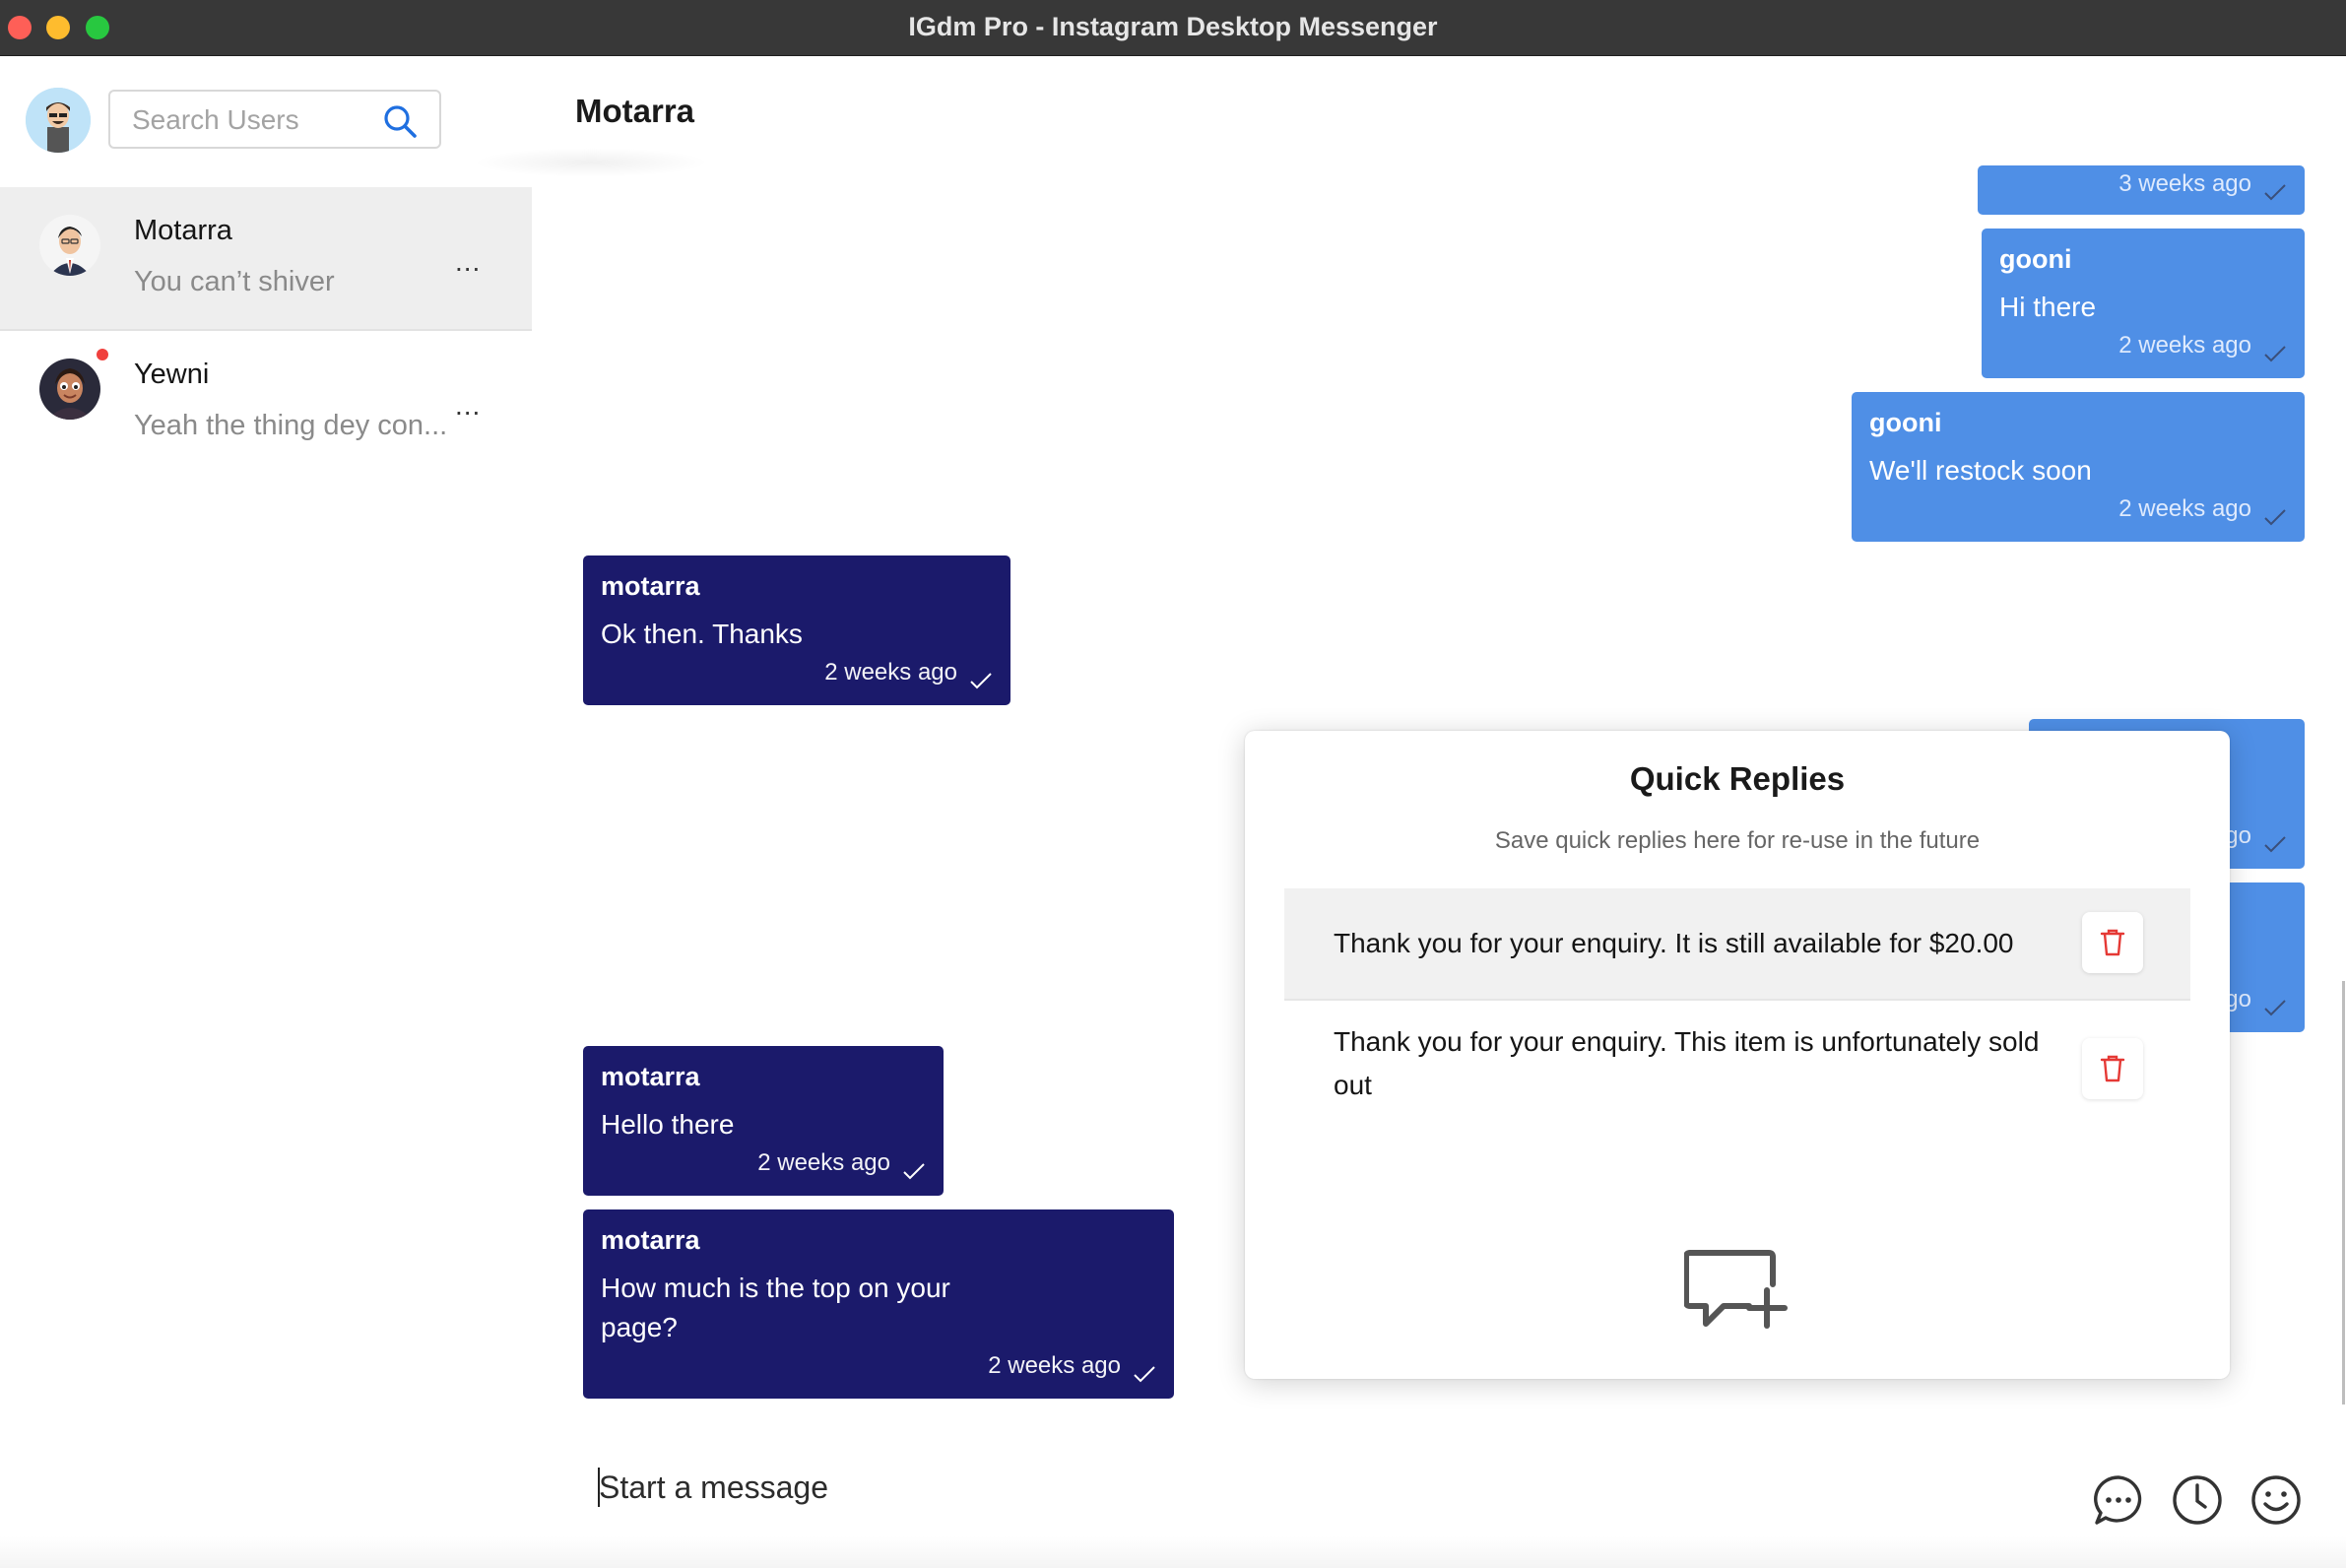  I want to click on user-avatar-icon, so click(58, 121).